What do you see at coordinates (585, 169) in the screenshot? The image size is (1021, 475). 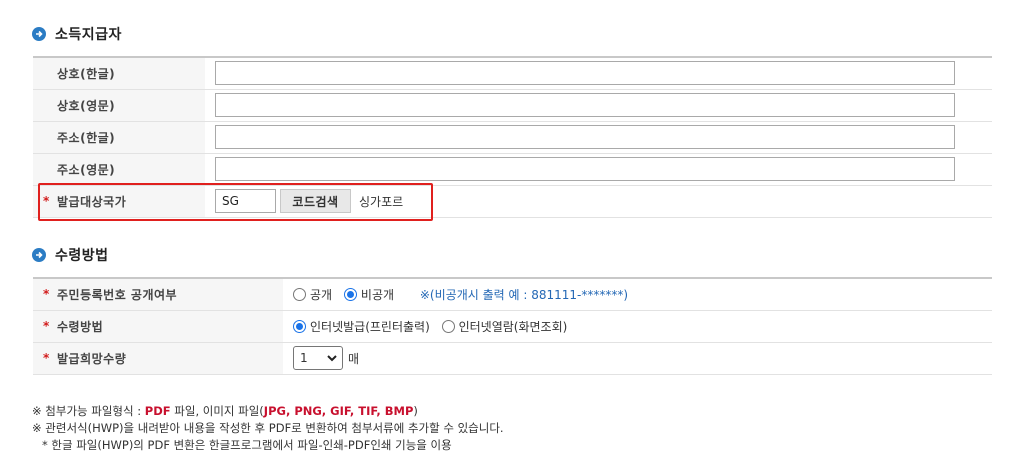 I see `address-english-input` at bounding box center [585, 169].